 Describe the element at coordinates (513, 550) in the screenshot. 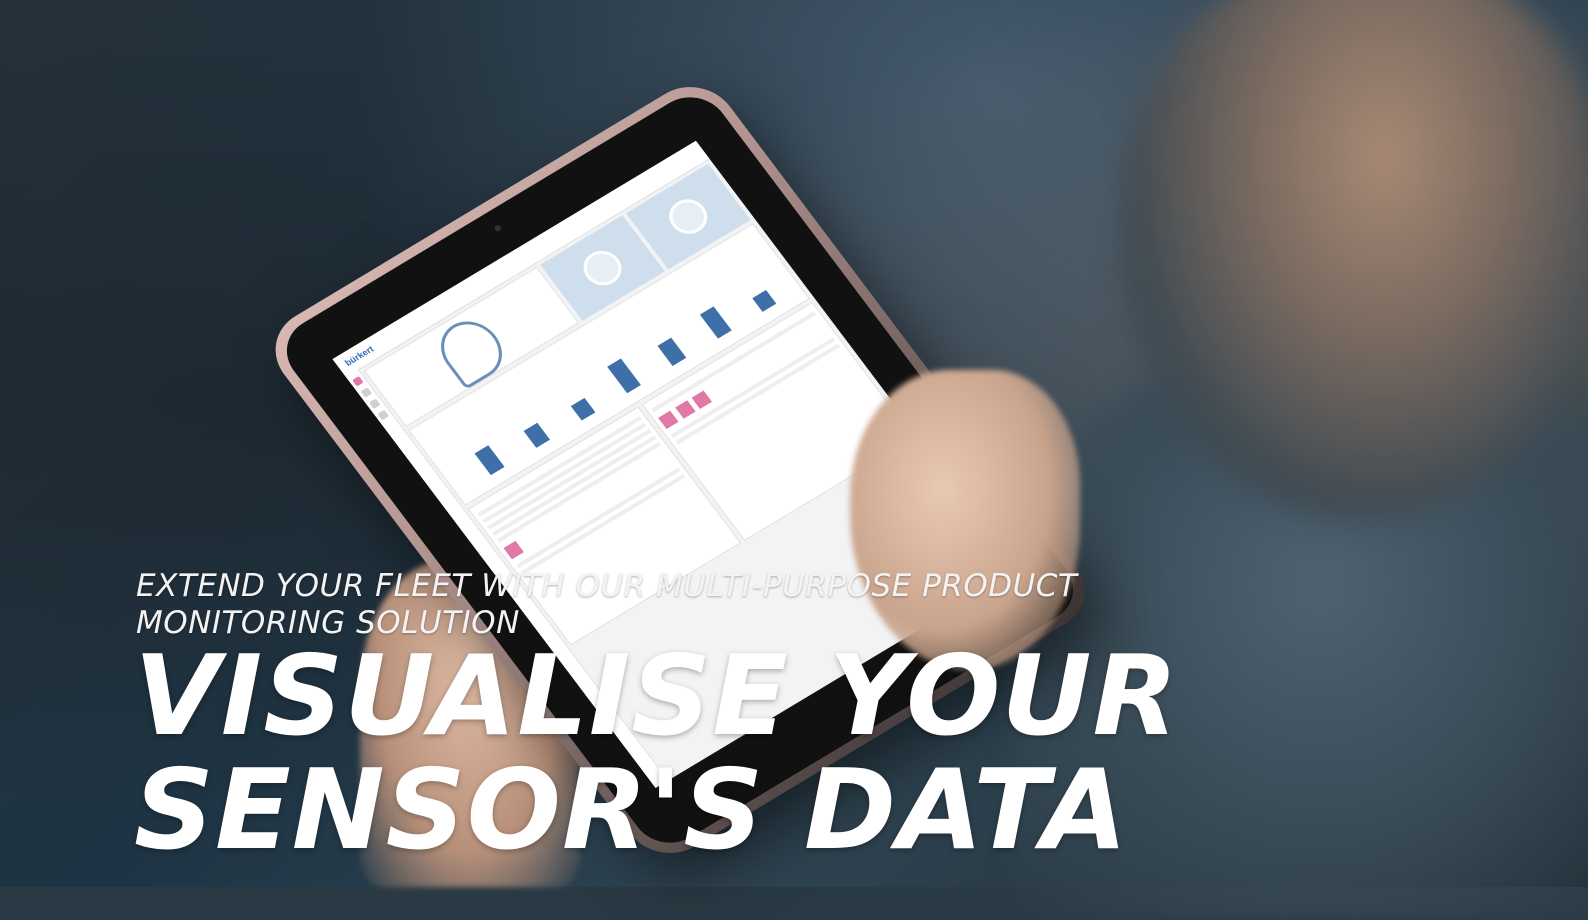

I see `notification-icon` at that location.